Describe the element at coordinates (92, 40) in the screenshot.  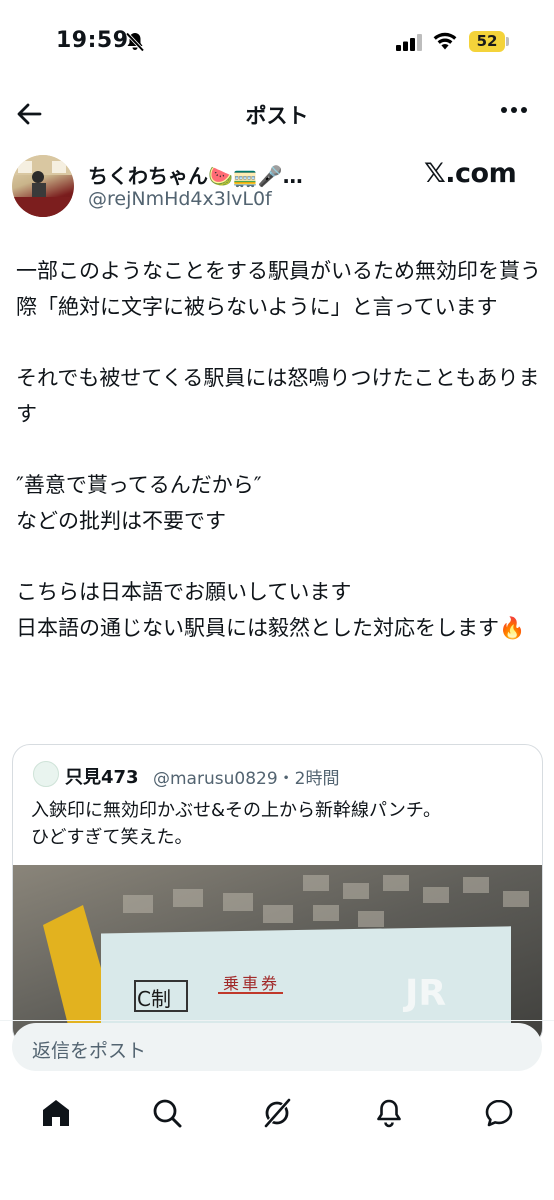
I see `status-time: 19:59` at that location.